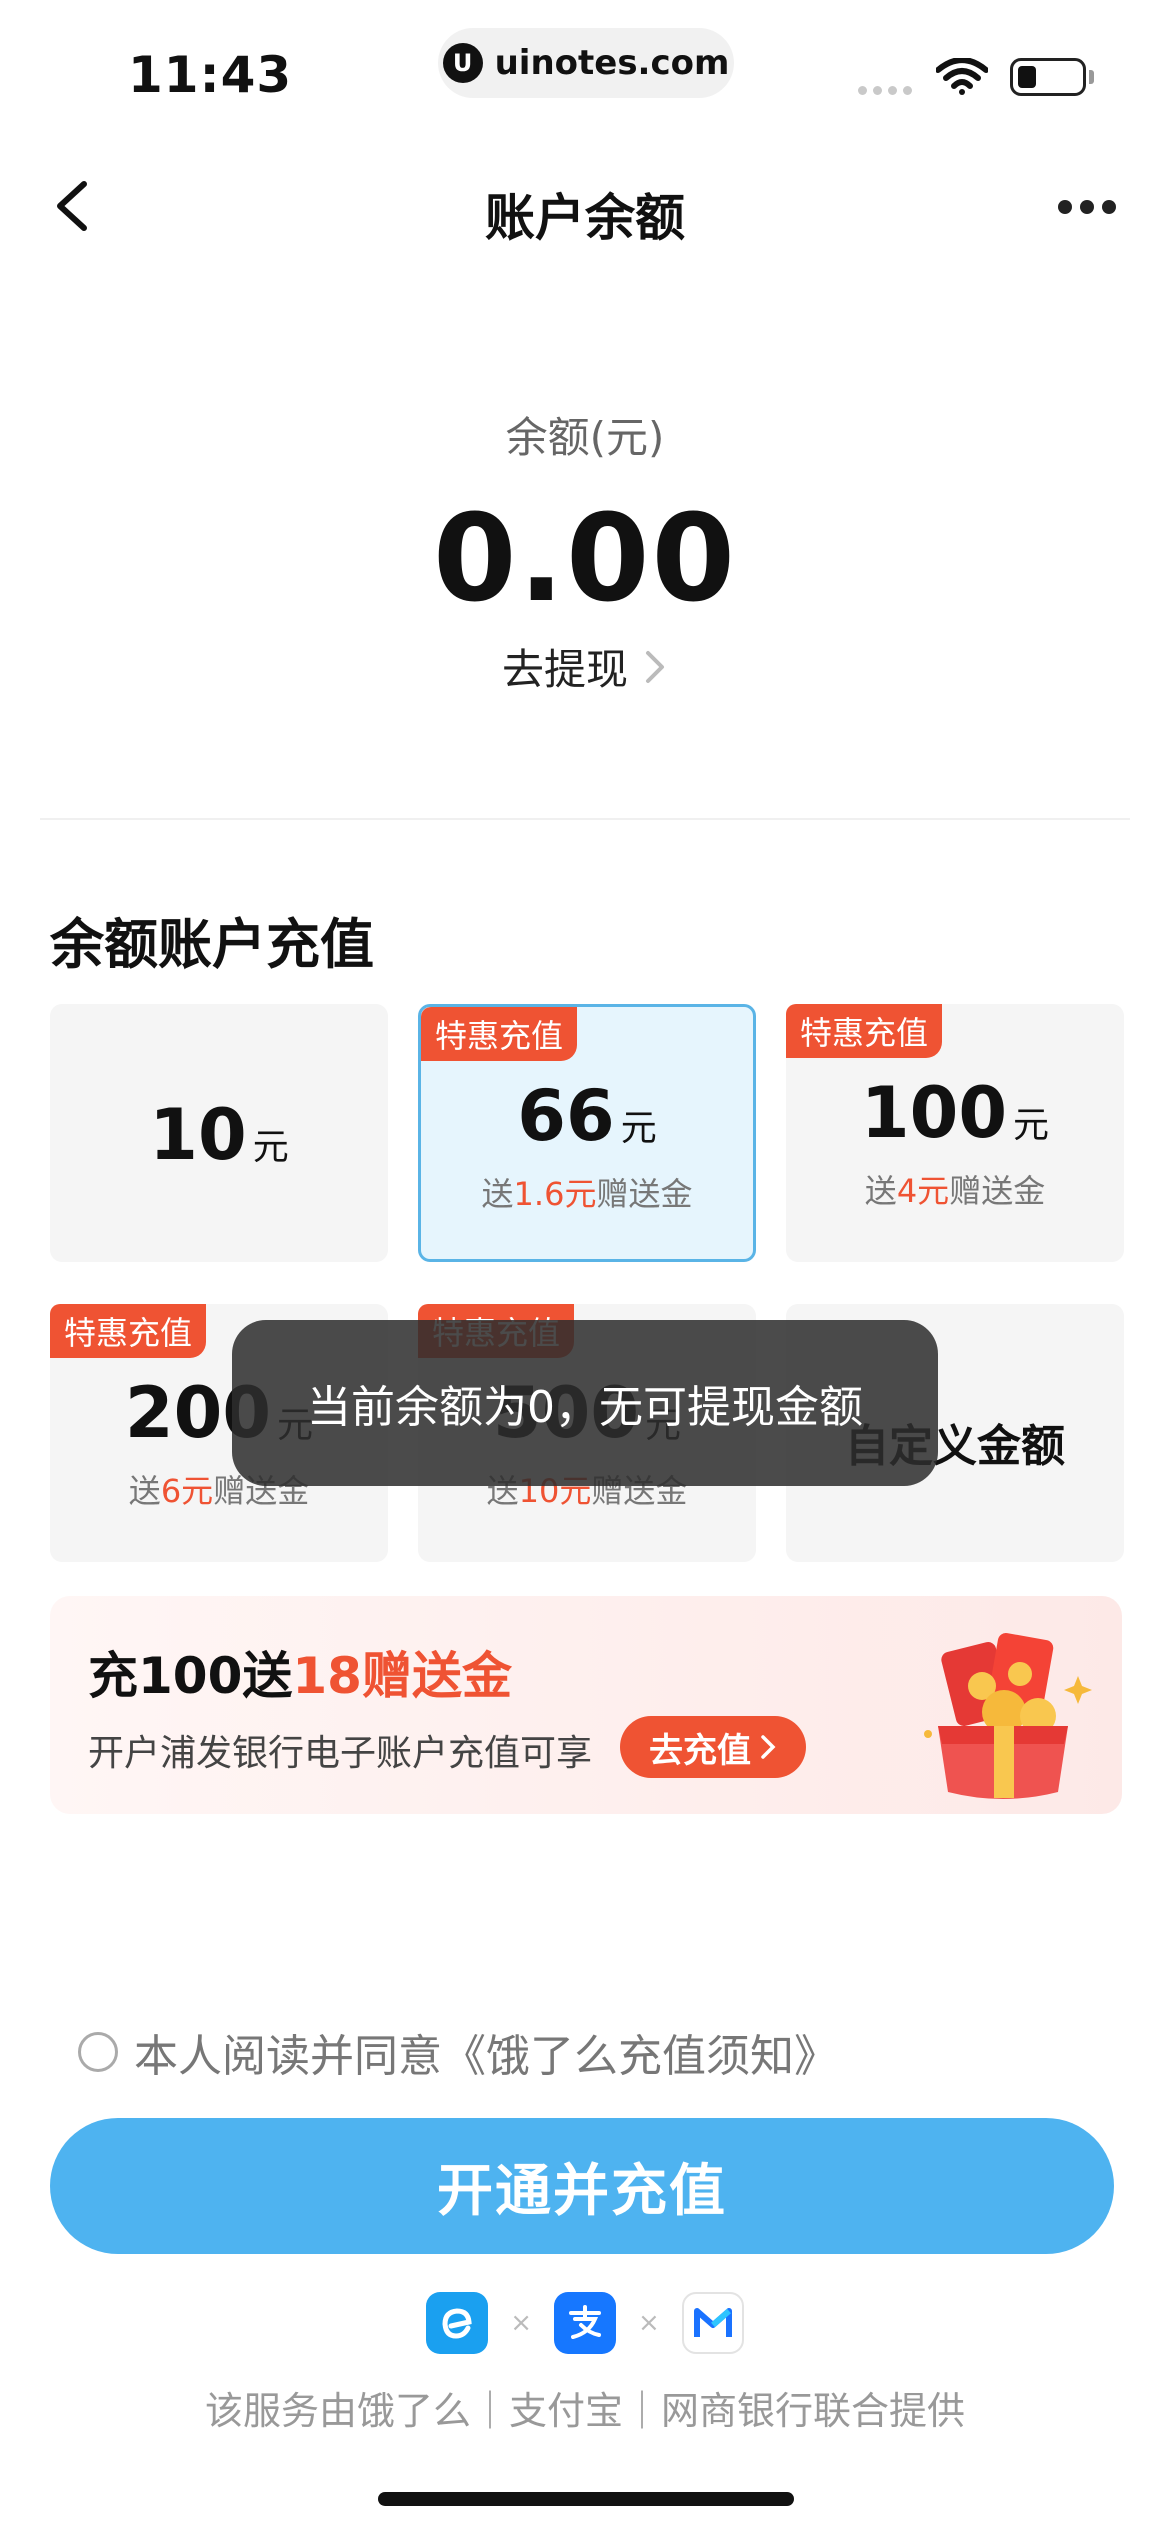 Image resolution: width=1170 pixels, height=2532 pixels. What do you see at coordinates (457, 2323) in the screenshot?
I see `eleme-logo-icon` at bounding box center [457, 2323].